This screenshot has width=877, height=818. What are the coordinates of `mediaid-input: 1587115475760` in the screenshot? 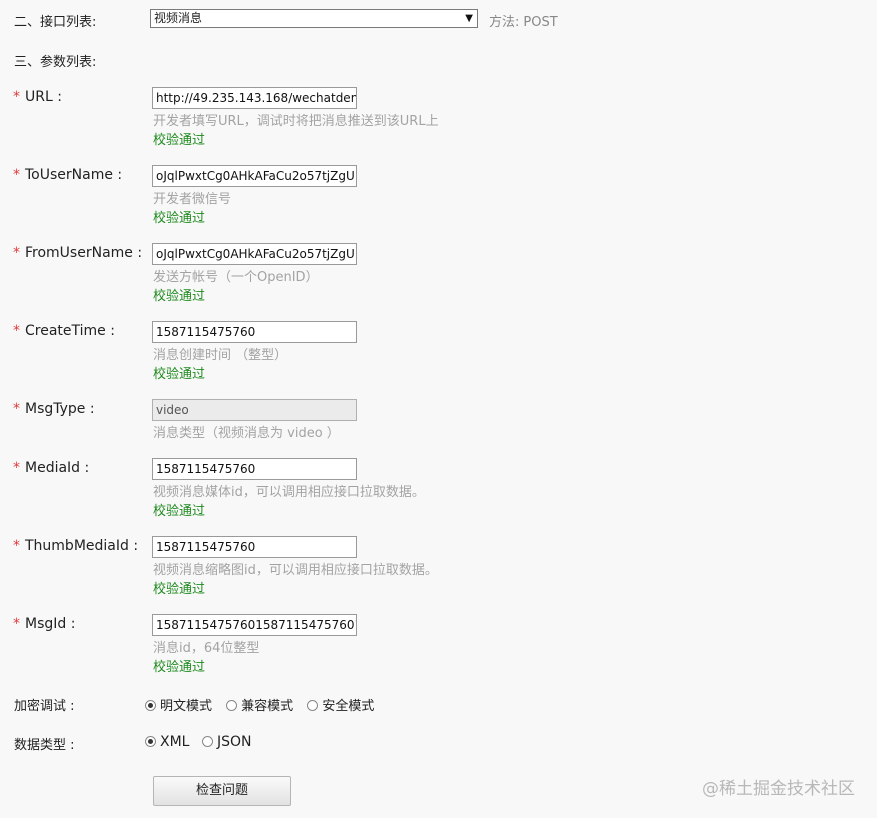 It's located at (254, 469).